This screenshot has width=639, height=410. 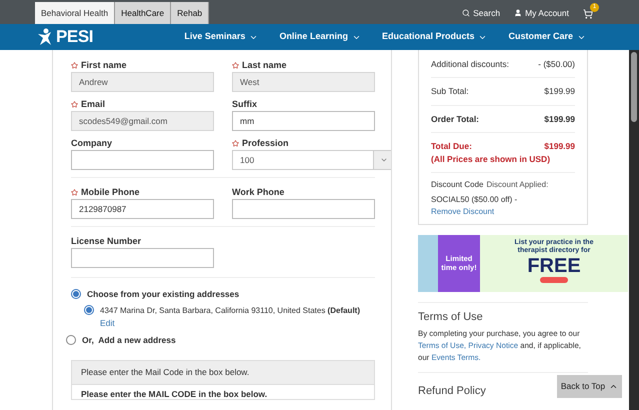 What do you see at coordinates (428, 263) in the screenshot?
I see `photo-placeholder` at bounding box center [428, 263].